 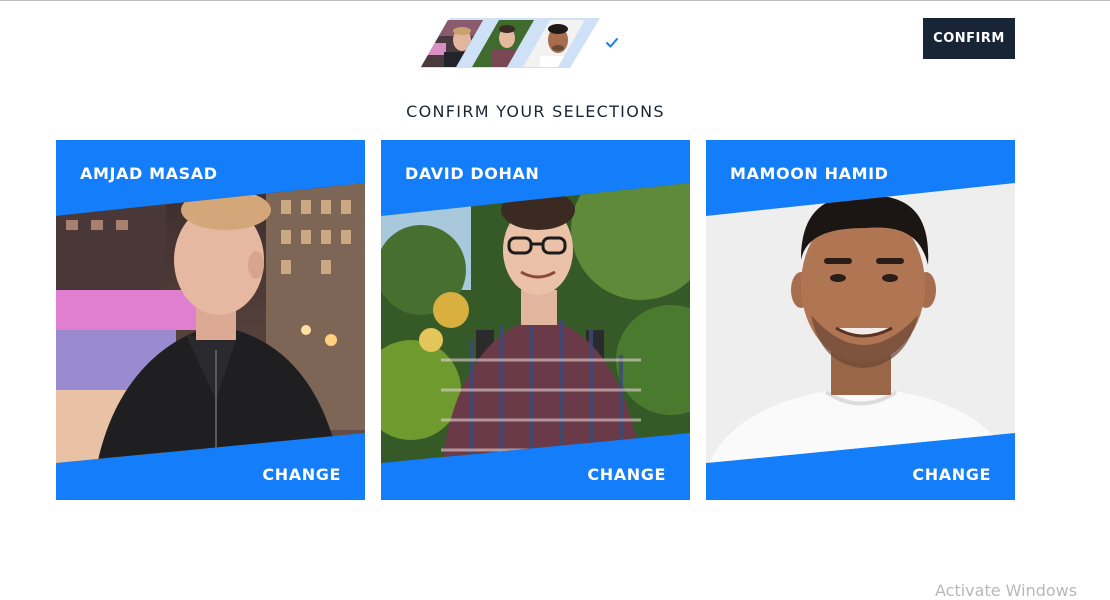 I want to click on top-divider, so click(x=555, y=0).